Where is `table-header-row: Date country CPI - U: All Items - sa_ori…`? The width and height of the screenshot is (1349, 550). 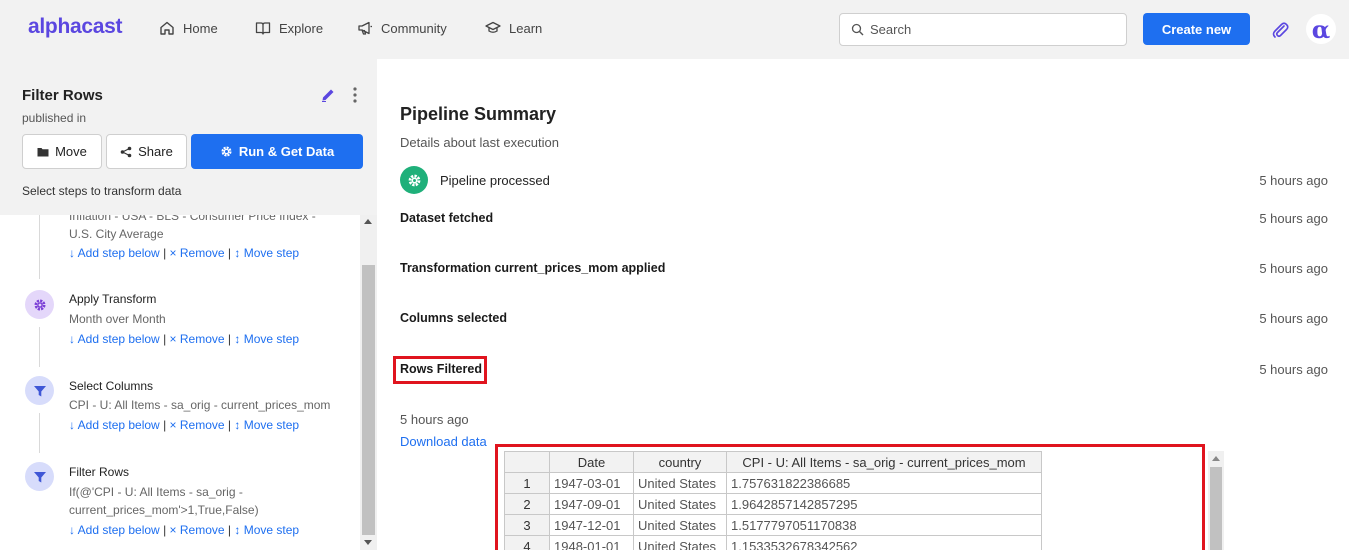 table-header-row: Date country CPI - U: All Items - sa_ori… is located at coordinates (773, 462).